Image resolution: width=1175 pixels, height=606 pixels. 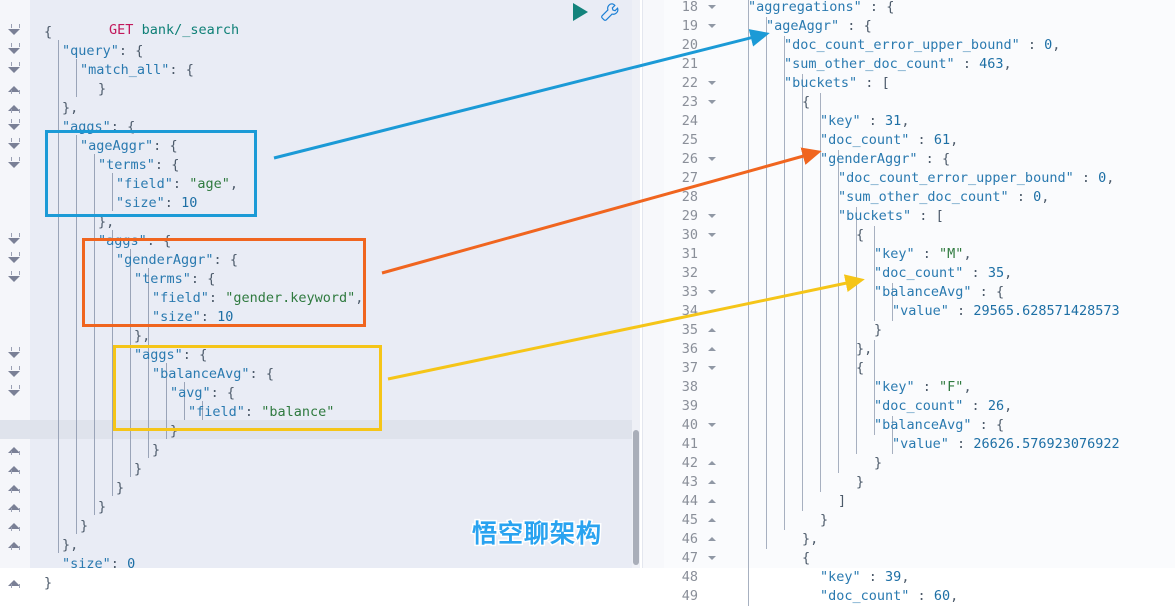 What do you see at coordinates (610, 12) in the screenshot?
I see `wrench-icon` at bounding box center [610, 12].